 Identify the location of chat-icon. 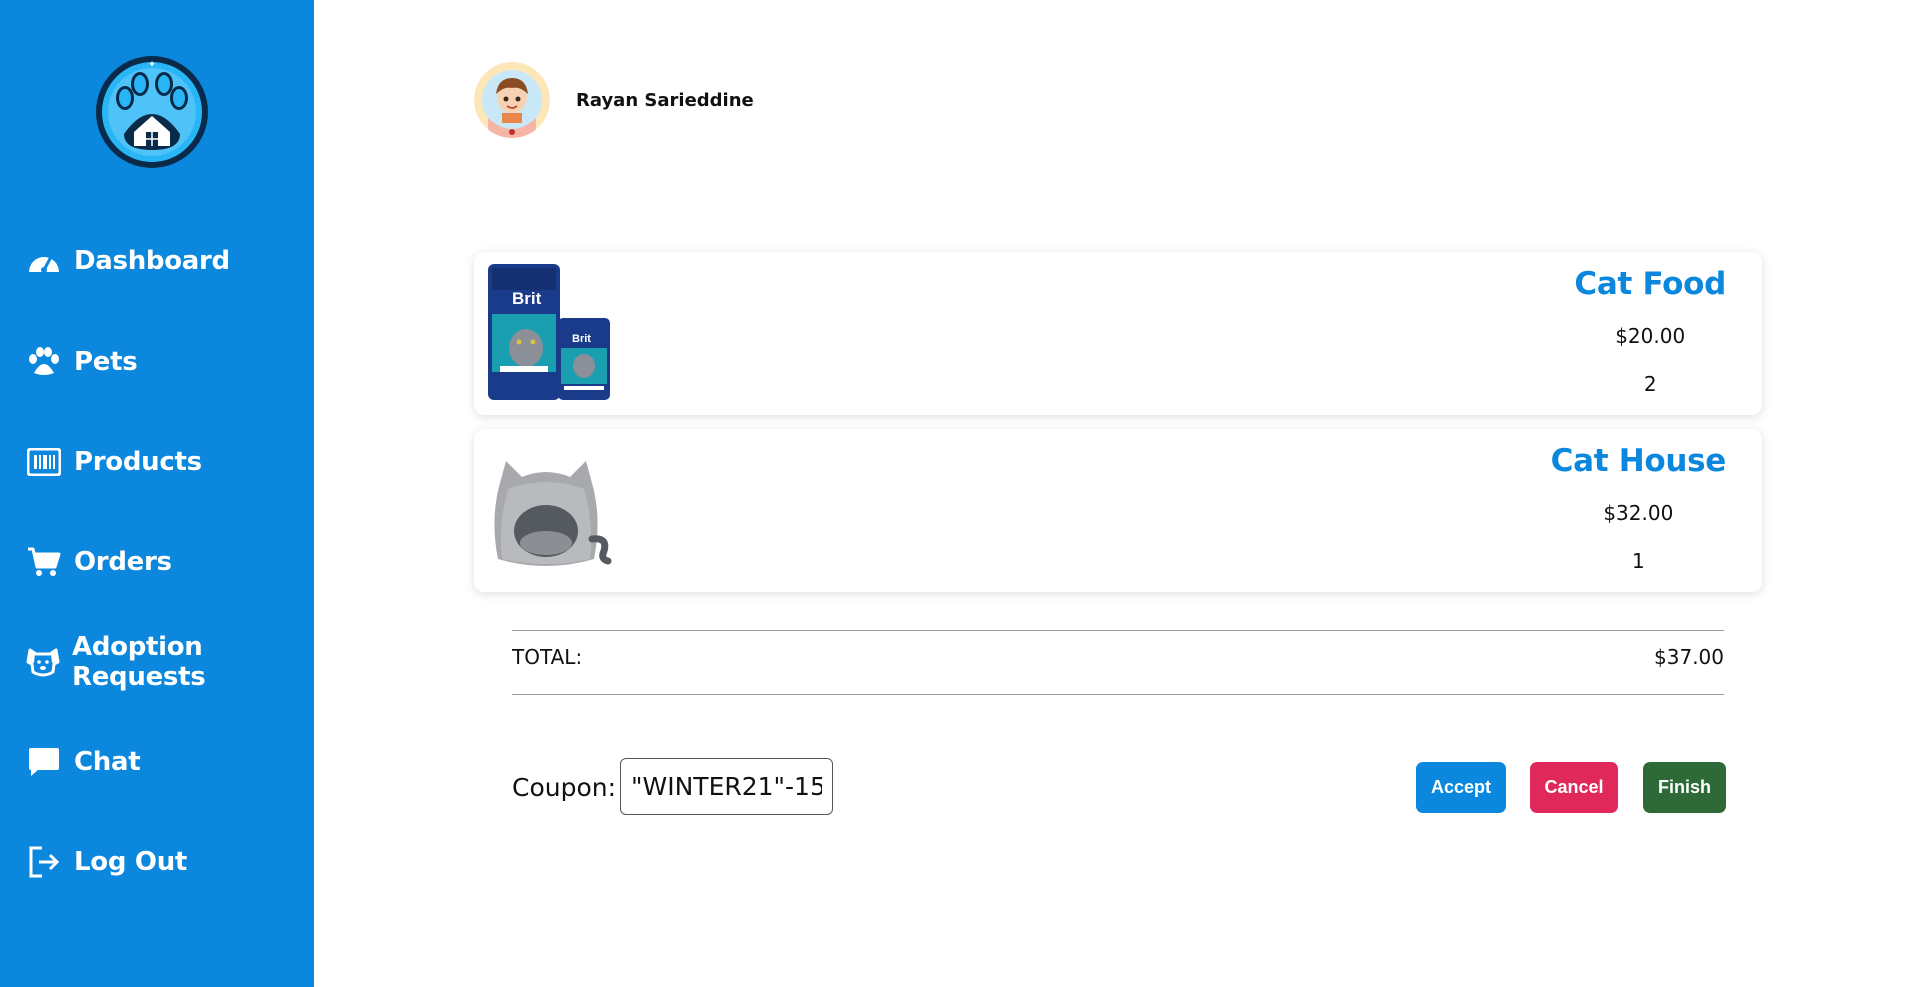
(44, 762).